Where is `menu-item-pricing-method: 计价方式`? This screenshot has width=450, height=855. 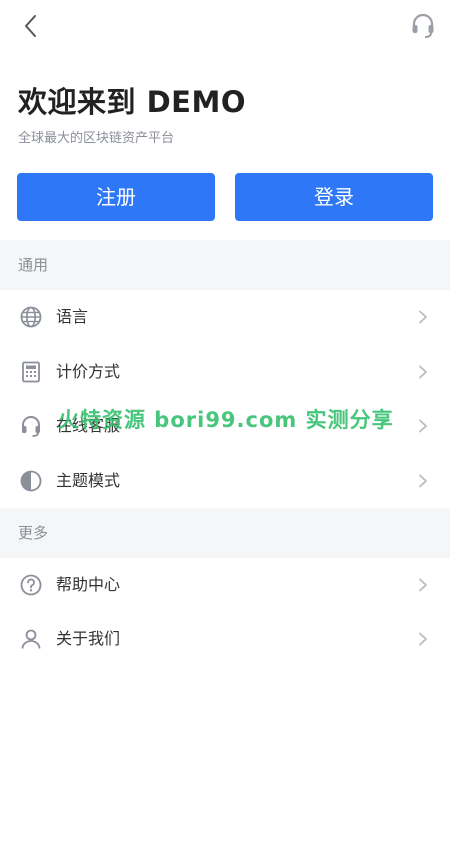
menu-item-pricing-method: 计价方式 is located at coordinates (225, 372).